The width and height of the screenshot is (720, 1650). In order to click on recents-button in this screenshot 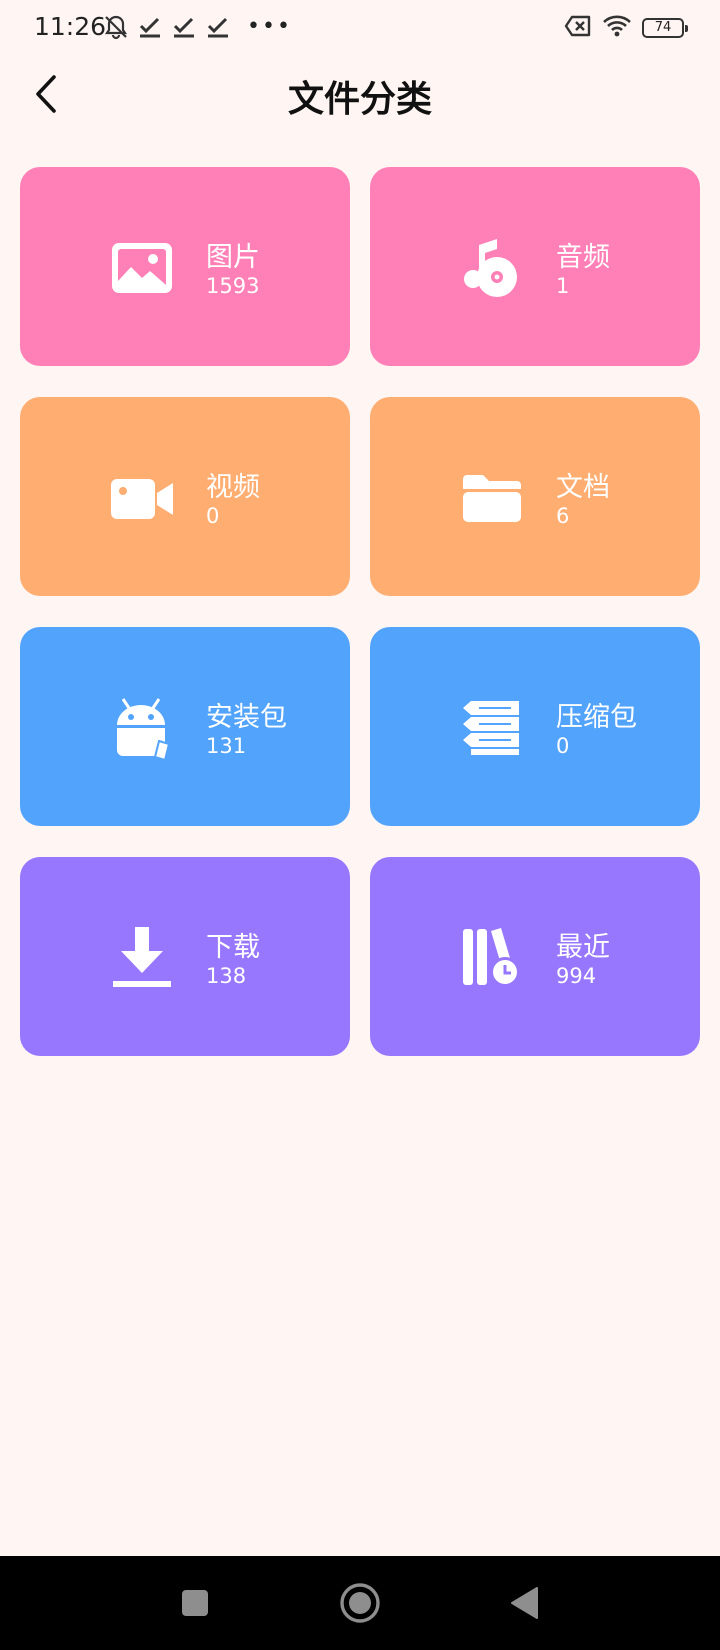, I will do `click(195, 1603)`.